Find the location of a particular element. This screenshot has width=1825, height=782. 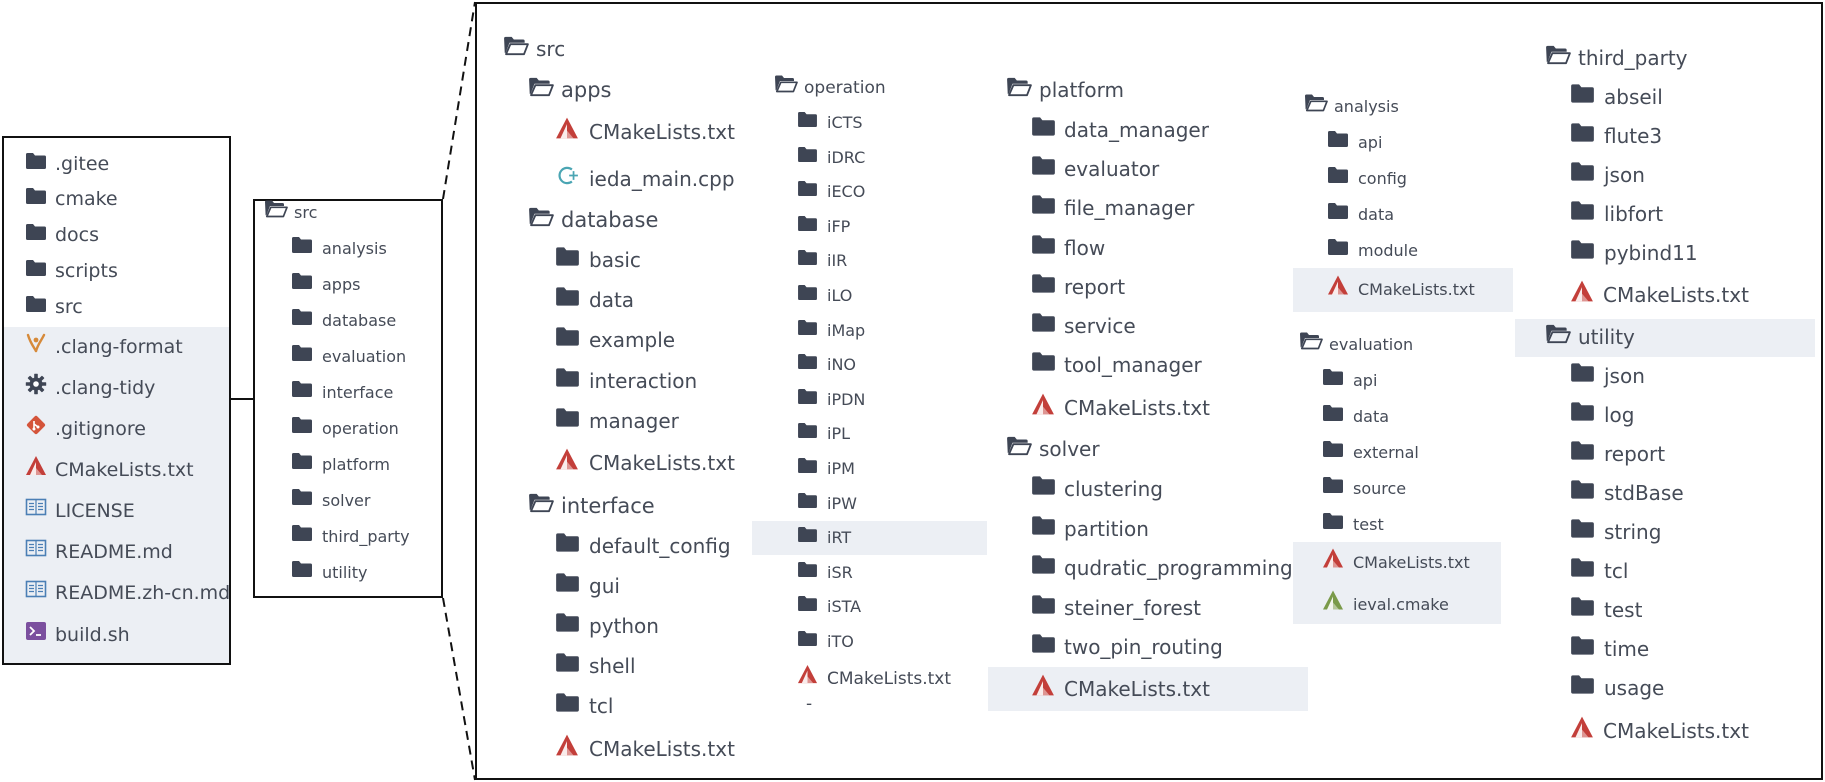

tree-item-label: iMap is located at coordinates (846, 330).